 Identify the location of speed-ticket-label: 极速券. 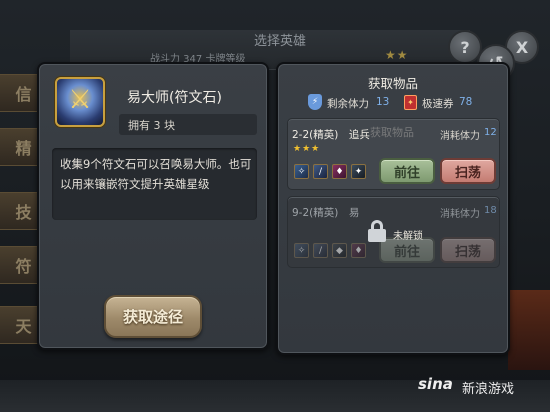
(438, 104).